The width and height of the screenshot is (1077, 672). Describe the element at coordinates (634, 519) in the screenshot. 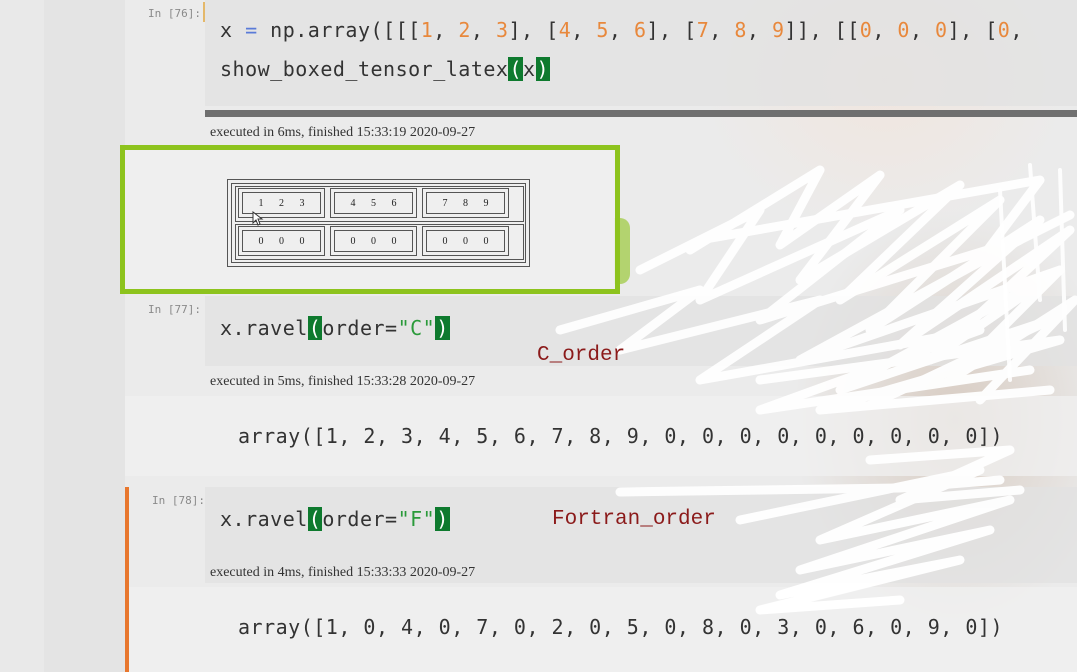

I see `annotation-fortran-order: Fortran_order` at that location.